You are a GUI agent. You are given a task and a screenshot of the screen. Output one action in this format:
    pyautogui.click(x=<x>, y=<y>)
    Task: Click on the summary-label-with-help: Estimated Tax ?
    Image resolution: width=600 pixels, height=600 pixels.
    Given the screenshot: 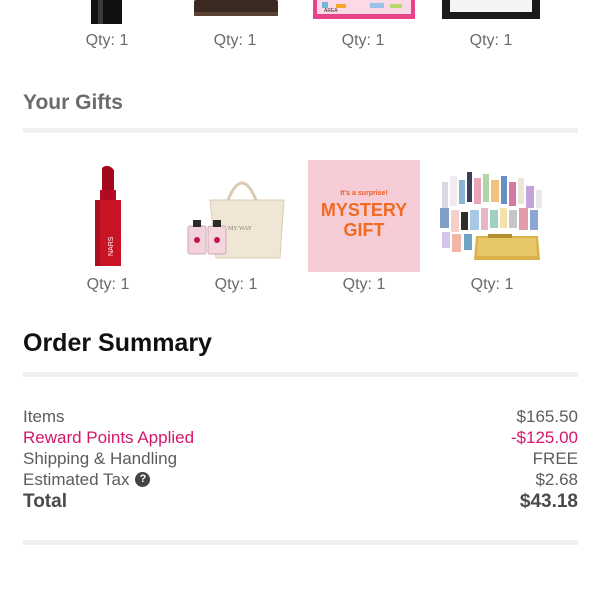 What is the action you would take?
    pyautogui.click(x=87, y=479)
    